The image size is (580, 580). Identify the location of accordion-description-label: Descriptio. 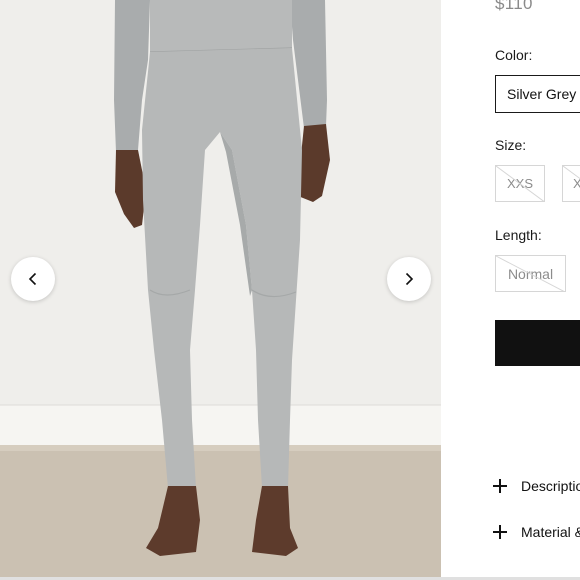
(550, 486).